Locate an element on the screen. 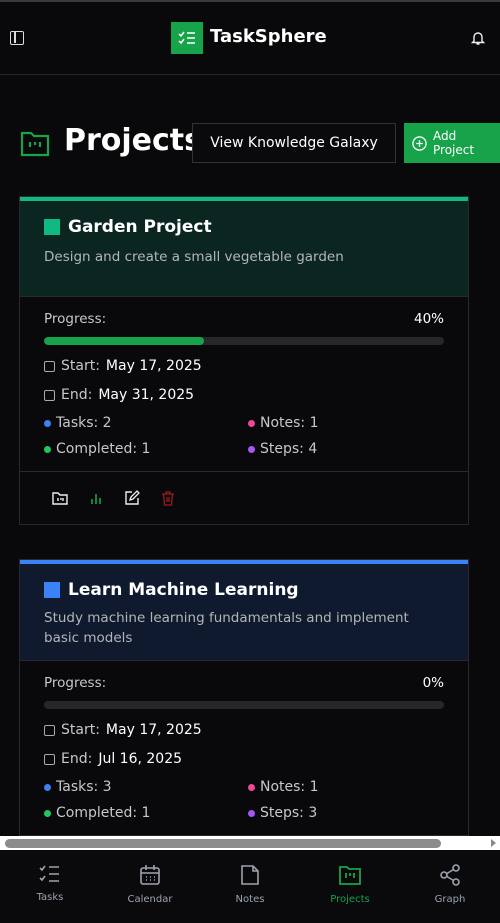  project-name: Learn Machine Learning is located at coordinates (183, 590).